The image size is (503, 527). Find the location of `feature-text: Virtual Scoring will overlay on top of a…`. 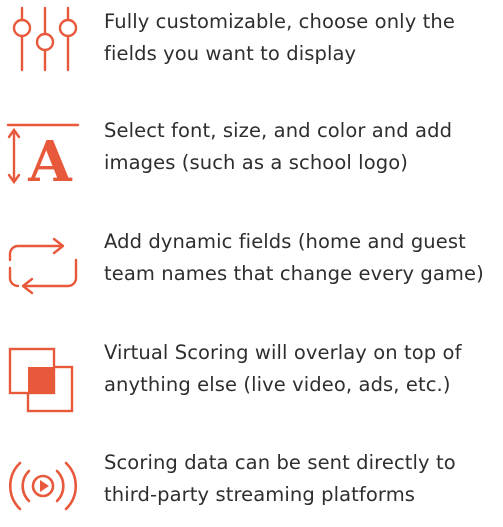

feature-text: Virtual Scoring will overlay on top of a… is located at coordinates (303, 369).